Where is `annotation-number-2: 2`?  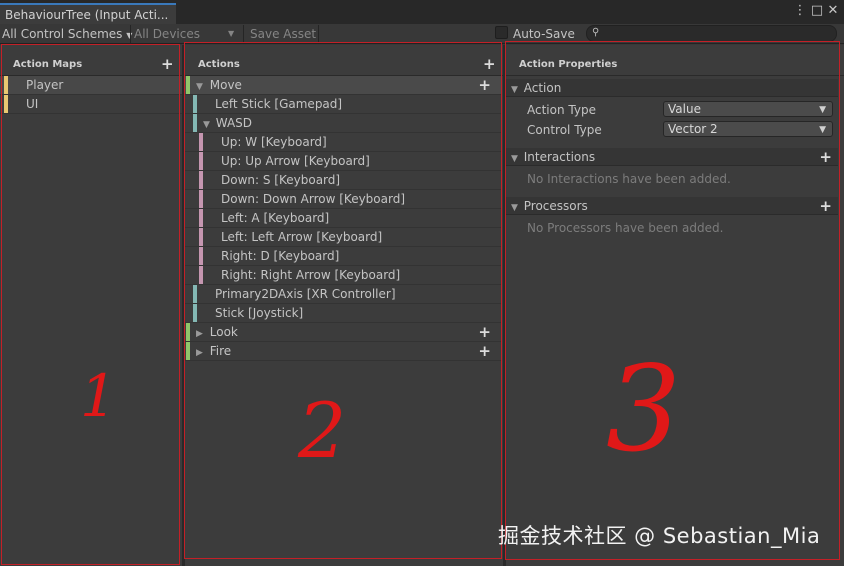 annotation-number-2: 2 is located at coordinates (322, 430).